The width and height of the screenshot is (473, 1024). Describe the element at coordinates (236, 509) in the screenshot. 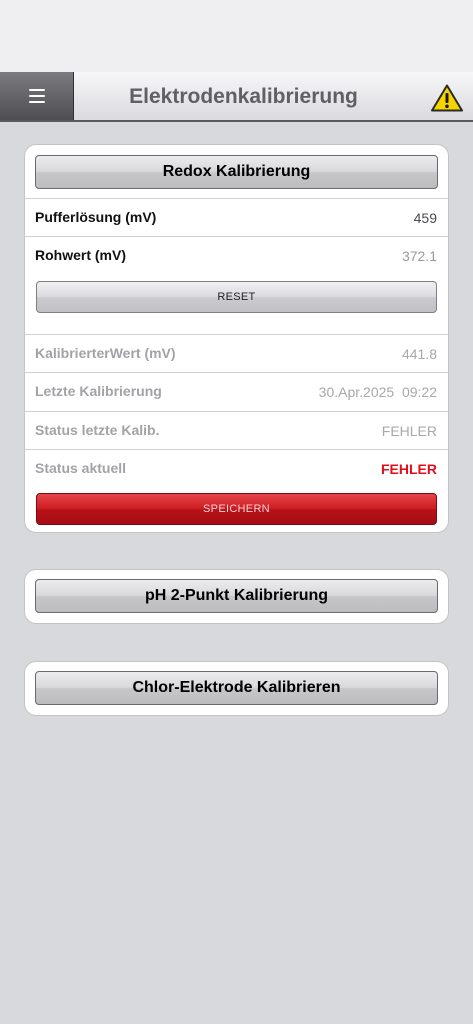

I see `save-button: SPEICHERN` at that location.